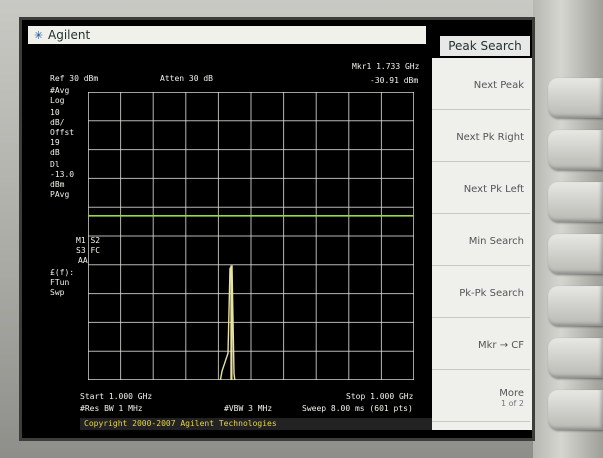 This screenshot has width=603, height=458. I want to click on left-annotation-3: dB/, so click(57, 122).